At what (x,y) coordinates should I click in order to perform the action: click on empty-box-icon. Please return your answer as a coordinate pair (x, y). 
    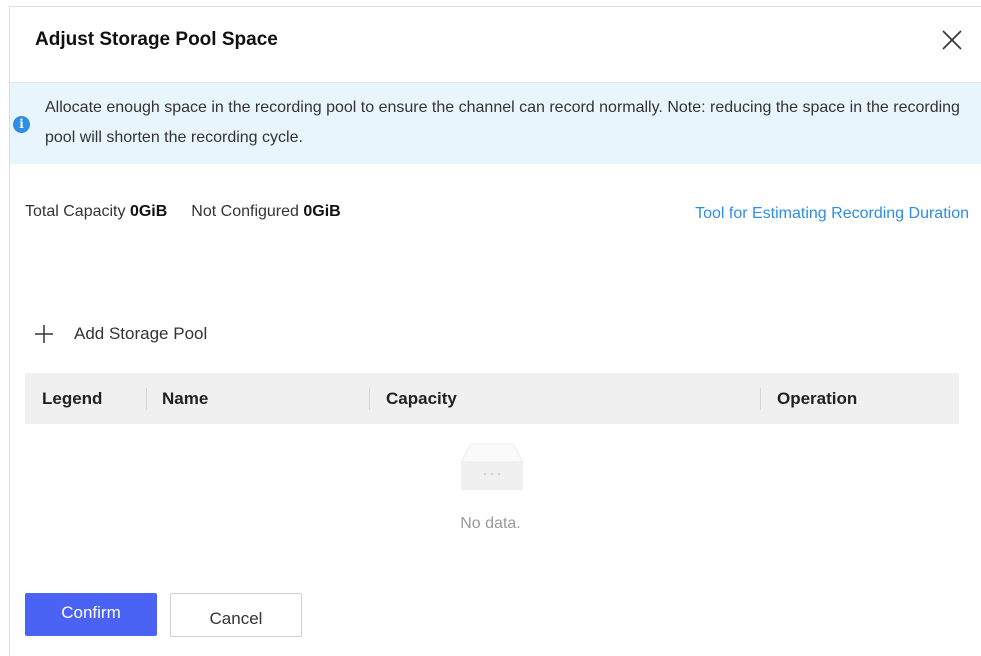
    Looking at the image, I should click on (492, 466).